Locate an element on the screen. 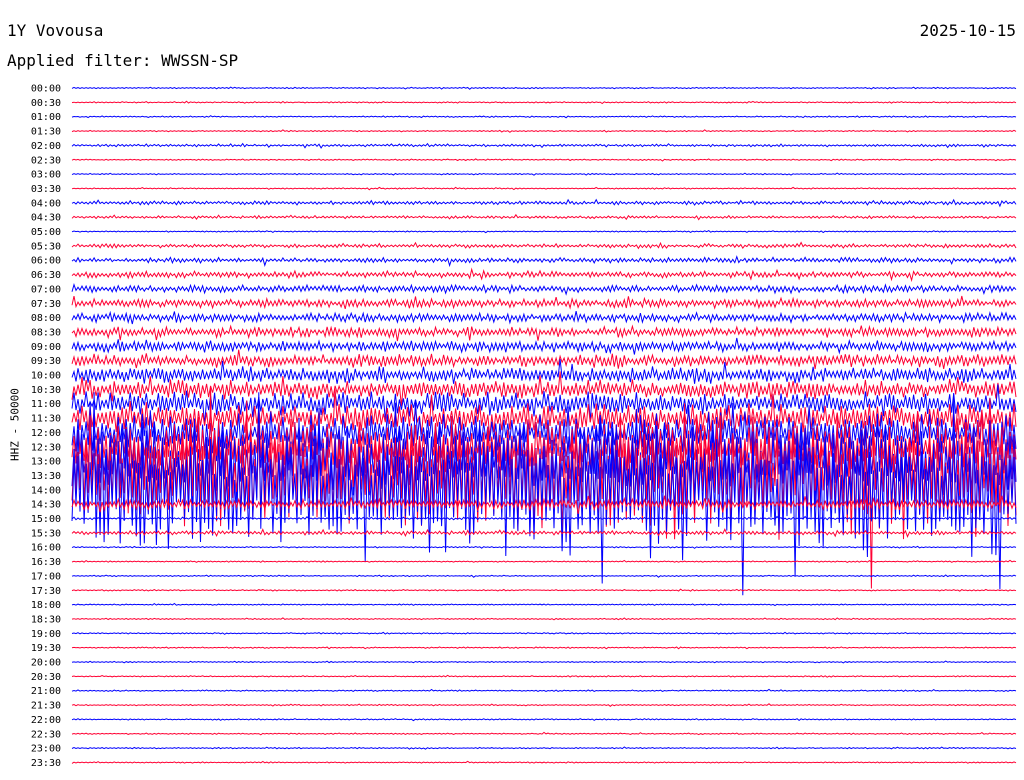  time-label-0400: 04:00 is located at coordinates (46, 203).